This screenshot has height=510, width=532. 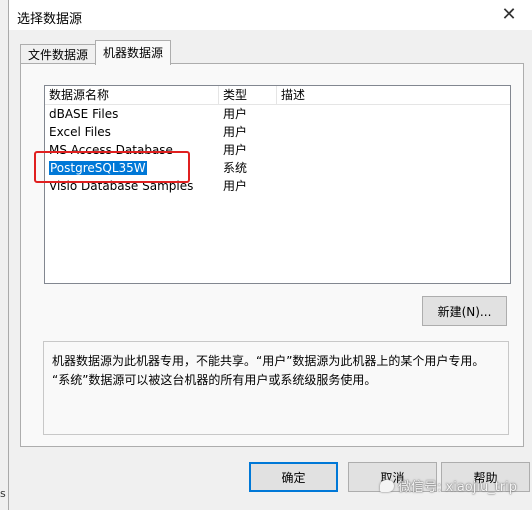 I want to click on list-header: 数据源名称 类型 描述, so click(x=277, y=95).